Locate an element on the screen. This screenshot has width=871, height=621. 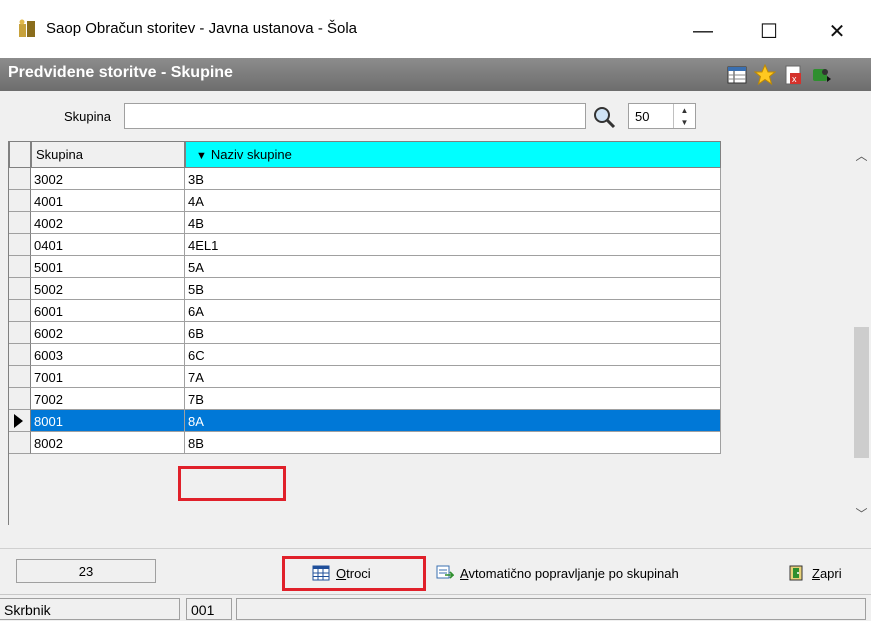
limit-value: 50 is located at coordinates (642, 116).